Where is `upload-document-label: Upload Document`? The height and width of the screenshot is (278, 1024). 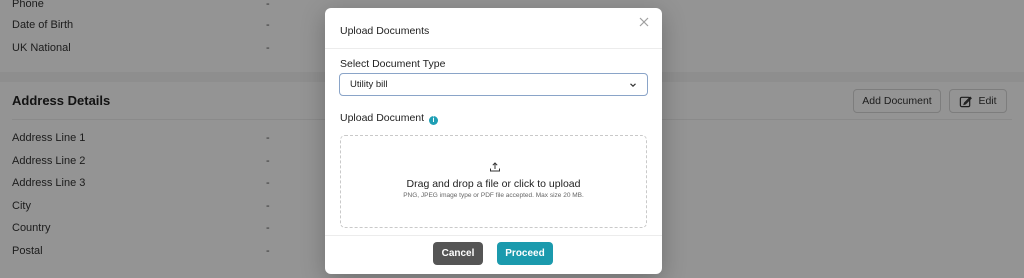
upload-document-label: Upload Document is located at coordinates (382, 118).